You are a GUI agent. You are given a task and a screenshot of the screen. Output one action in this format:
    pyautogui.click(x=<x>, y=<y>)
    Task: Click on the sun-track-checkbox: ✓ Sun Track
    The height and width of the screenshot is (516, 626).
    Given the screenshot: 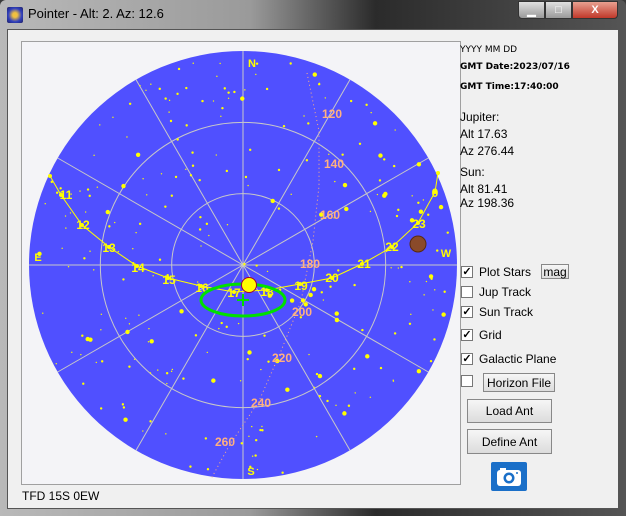 What is the action you would take?
    pyautogui.click(x=497, y=312)
    